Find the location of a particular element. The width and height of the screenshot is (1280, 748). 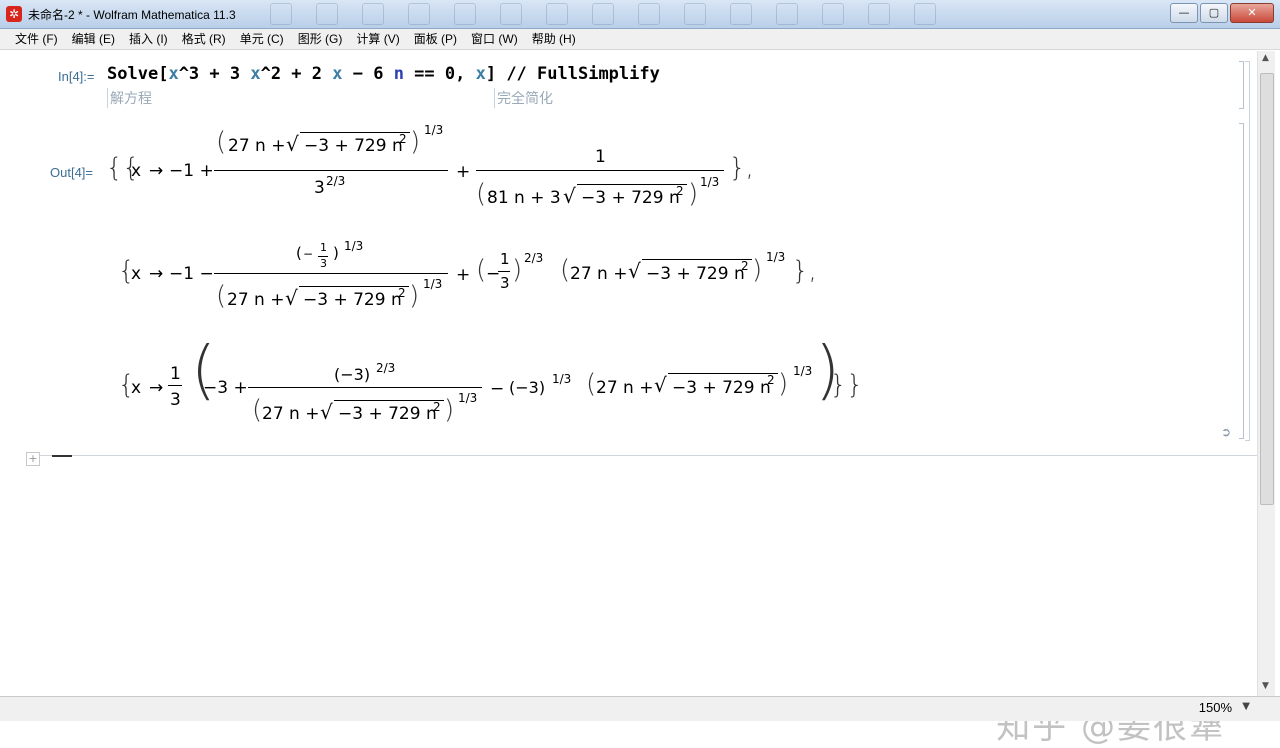

menu-cell: 单元 (C) is located at coordinates (262, 39).